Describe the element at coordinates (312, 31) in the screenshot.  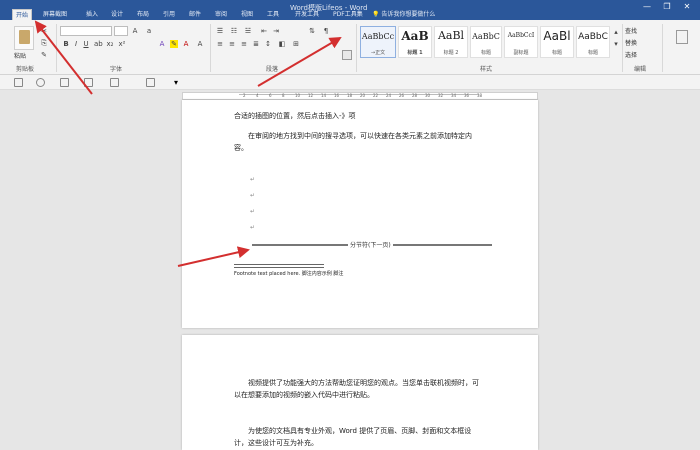
I see `sort-icon: ⇅` at that location.